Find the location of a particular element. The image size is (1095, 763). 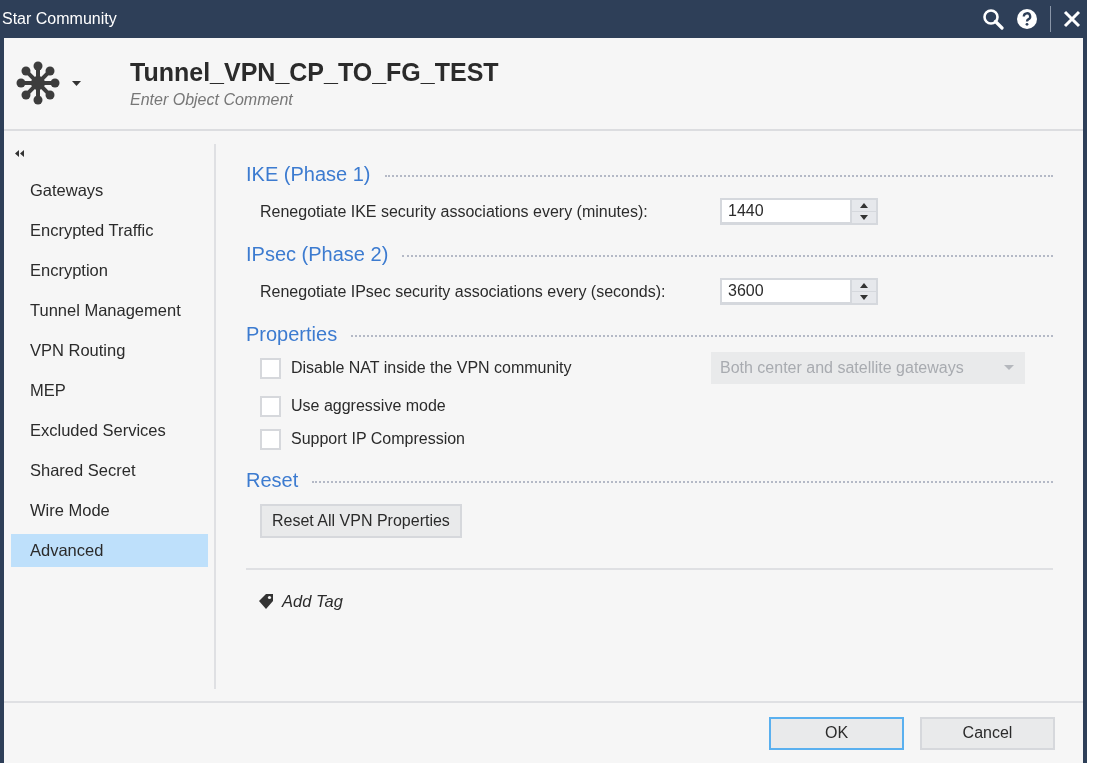

star-network-icon is located at coordinates (38, 82).